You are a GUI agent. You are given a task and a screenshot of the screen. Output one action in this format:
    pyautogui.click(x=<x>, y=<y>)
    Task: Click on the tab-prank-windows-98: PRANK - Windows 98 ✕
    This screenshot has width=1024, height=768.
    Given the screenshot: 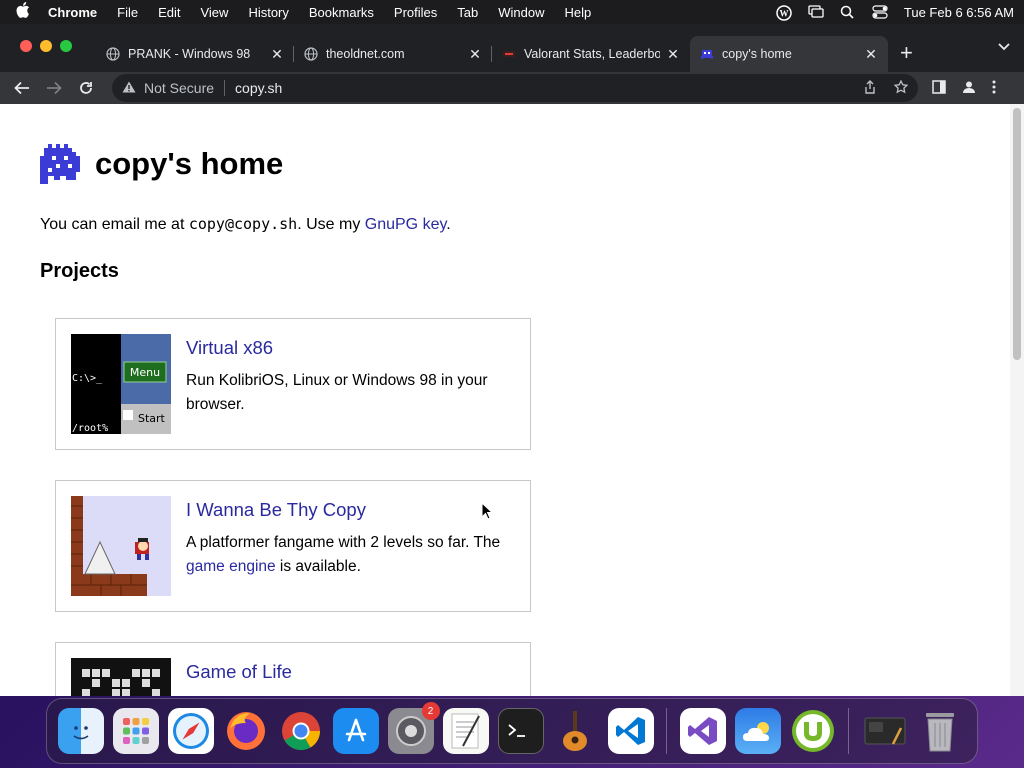 What is the action you would take?
    pyautogui.click(x=195, y=54)
    